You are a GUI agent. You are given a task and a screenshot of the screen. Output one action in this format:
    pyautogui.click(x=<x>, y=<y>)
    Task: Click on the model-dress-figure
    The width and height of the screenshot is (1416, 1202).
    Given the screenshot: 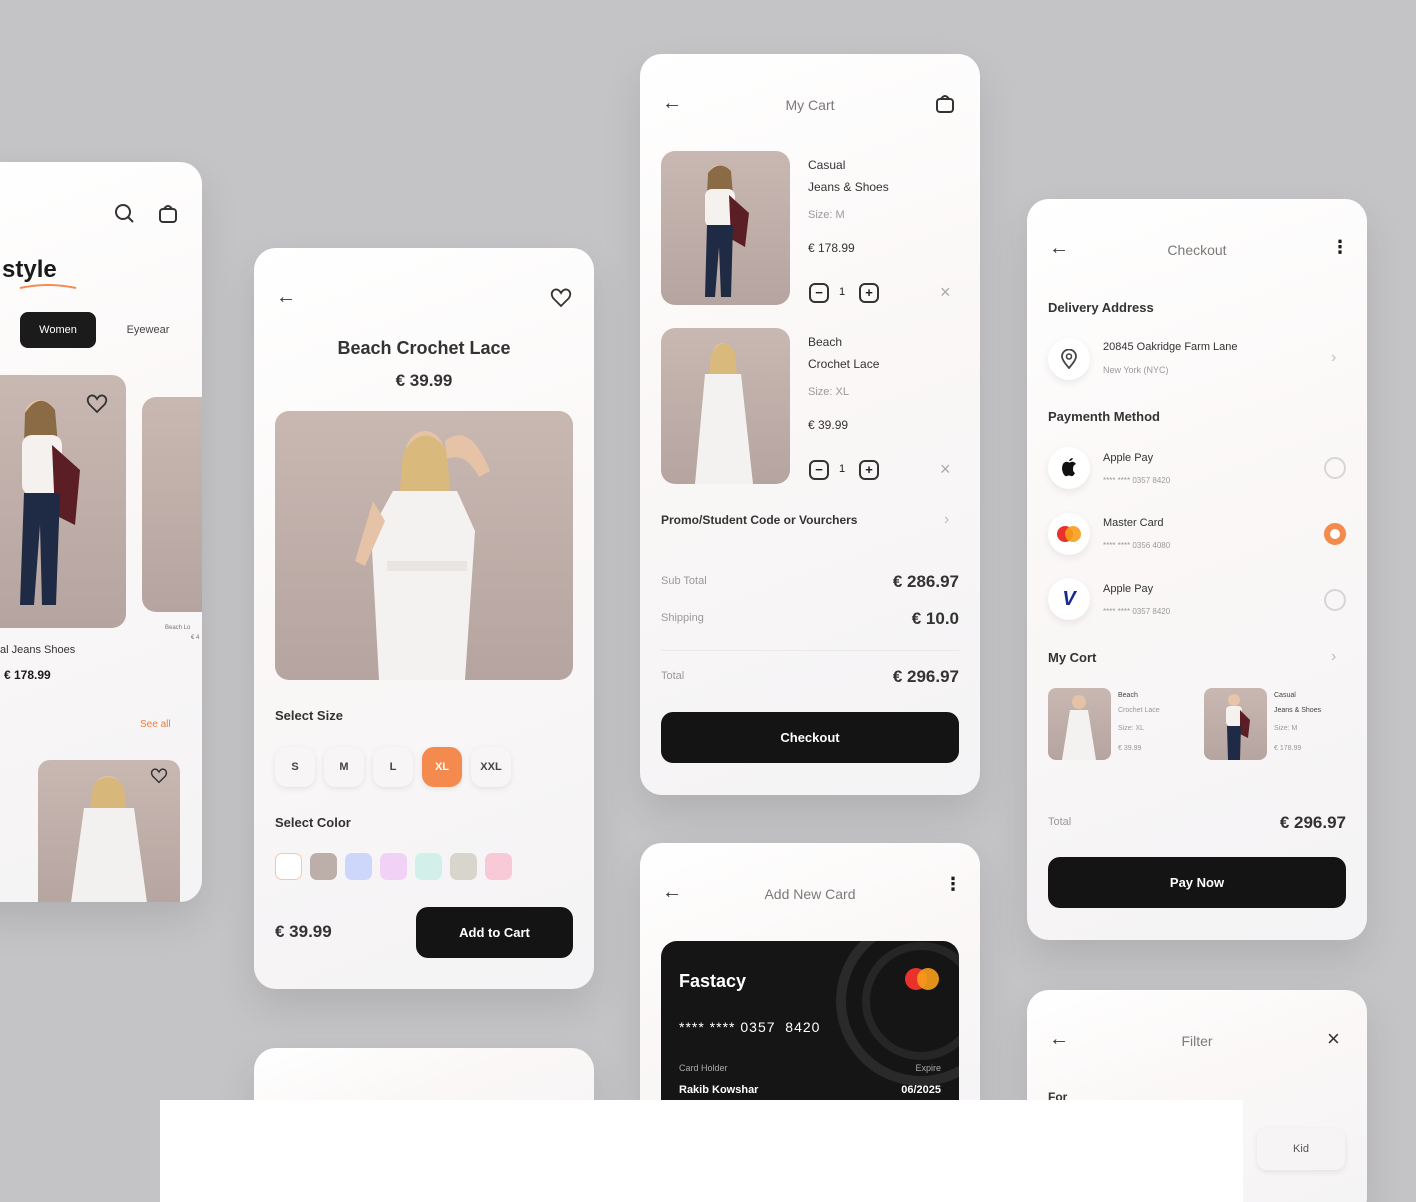 What is the action you would take?
    pyautogui.click(x=1079, y=727)
    